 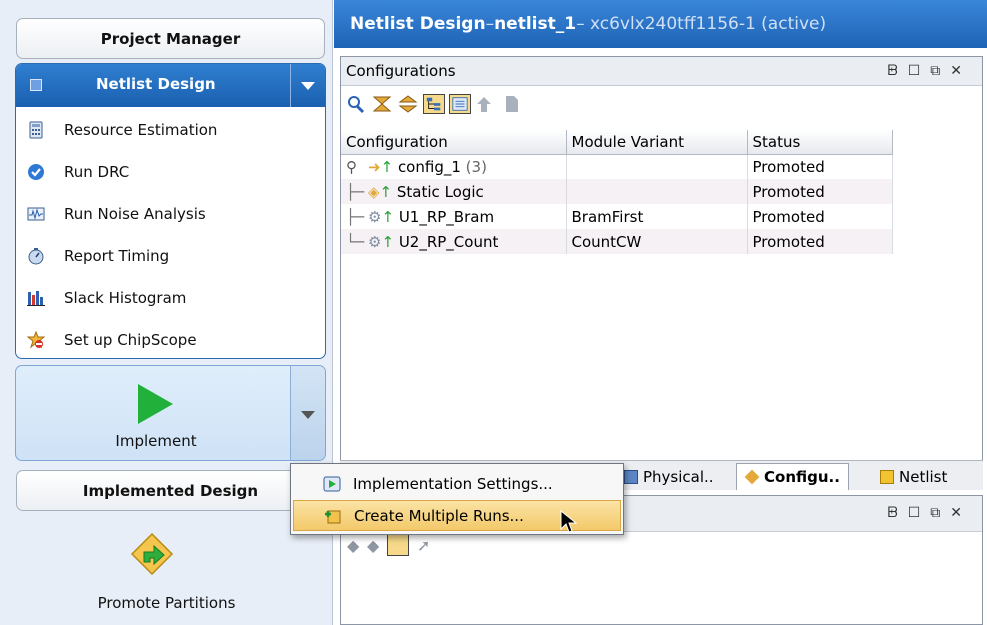 I want to click on header-divider, so click(x=290, y=85).